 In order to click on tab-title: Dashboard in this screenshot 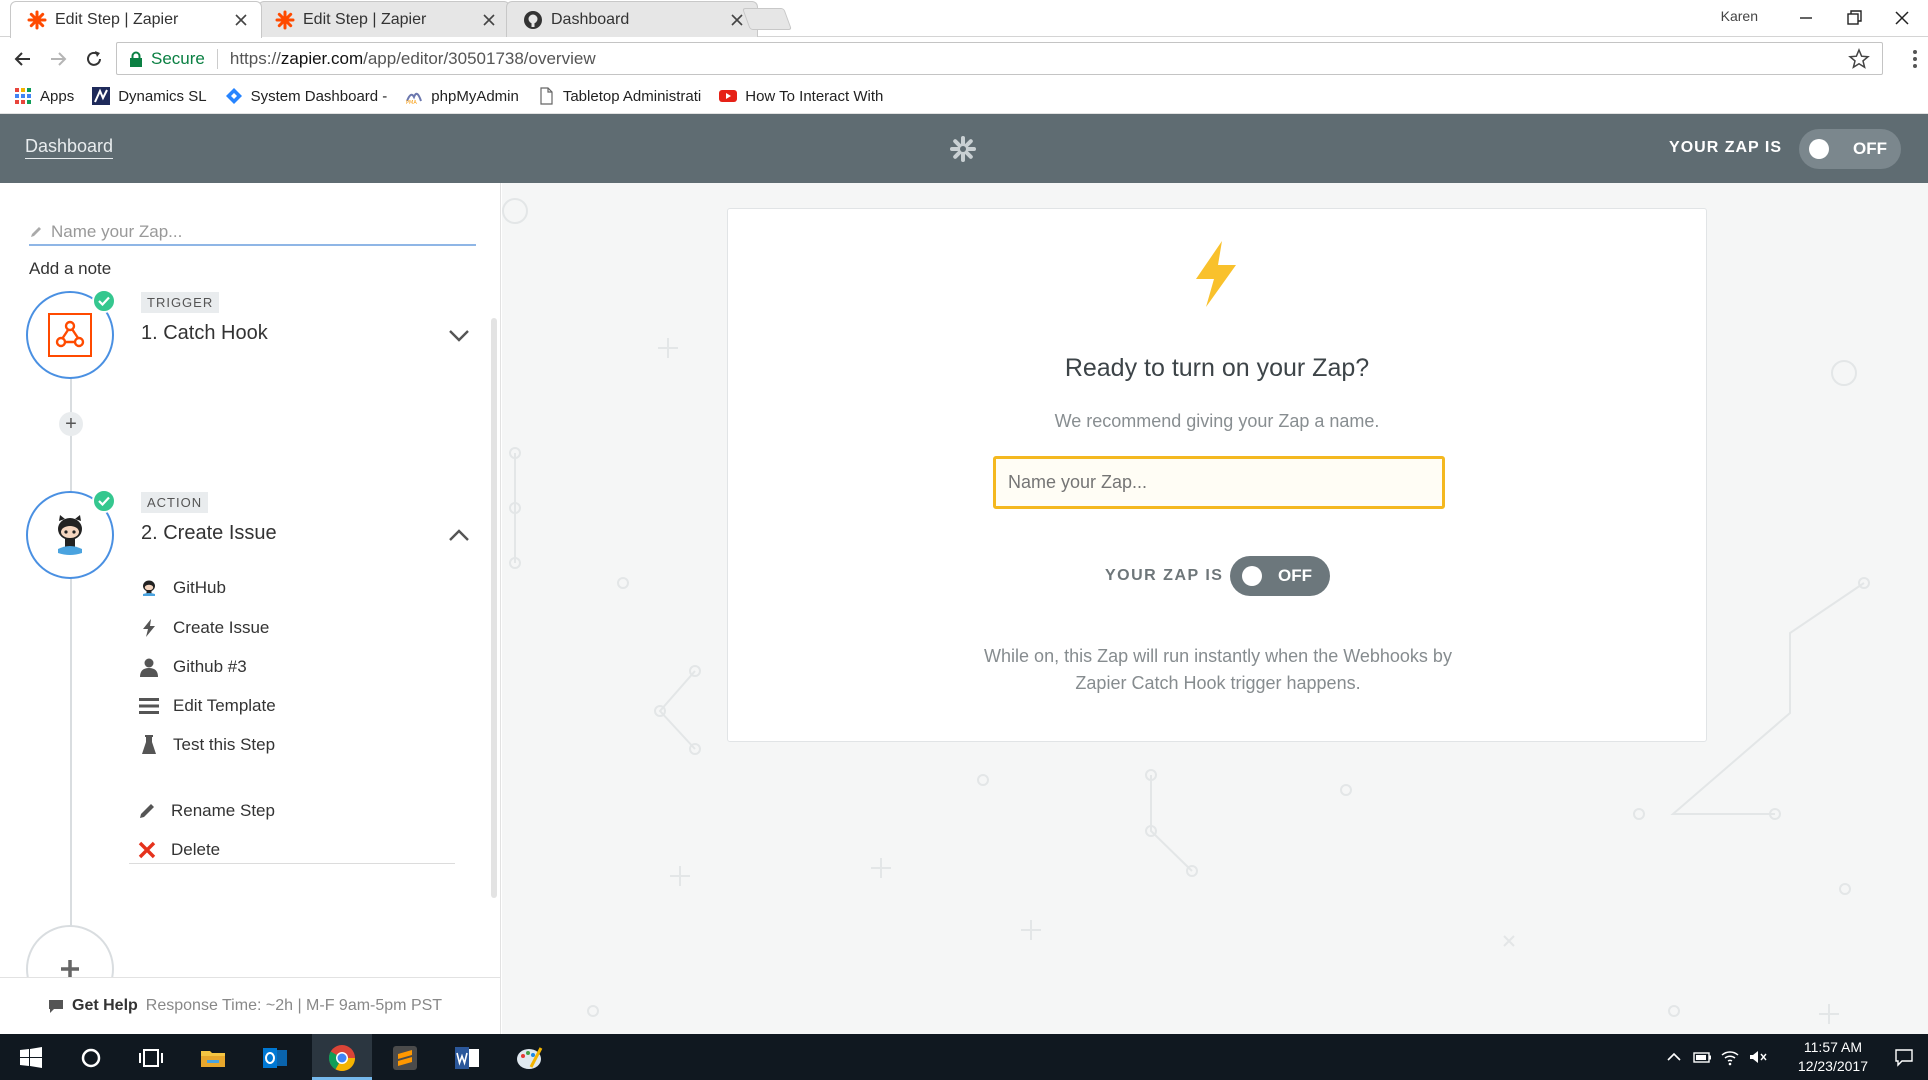, I will do `click(590, 19)`.